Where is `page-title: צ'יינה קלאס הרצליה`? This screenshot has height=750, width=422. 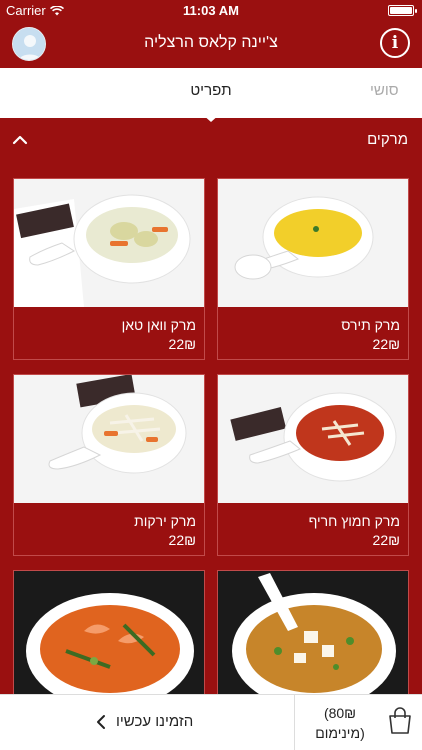
page-title: צ'יינה קלאס הרצליה is located at coordinates (211, 42).